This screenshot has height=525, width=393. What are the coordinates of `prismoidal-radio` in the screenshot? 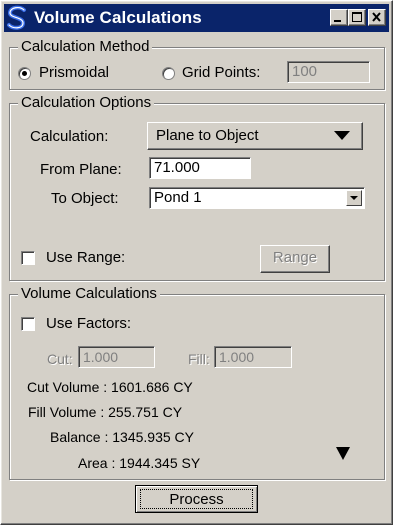 It's located at (24, 73).